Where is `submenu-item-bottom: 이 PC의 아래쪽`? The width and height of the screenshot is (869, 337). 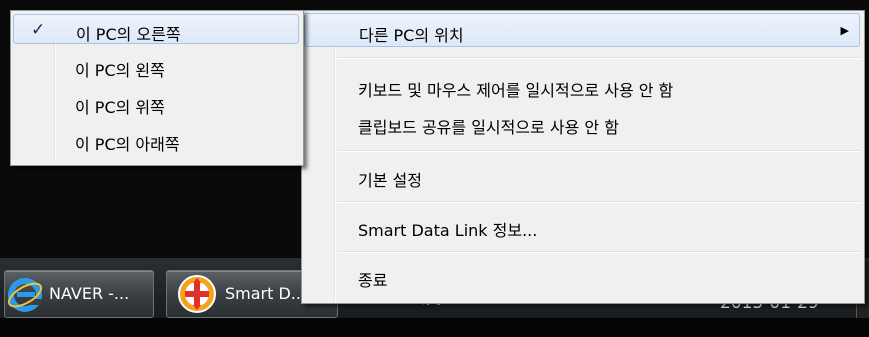 submenu-item-bottom: 이 PC의 아래쪽 is located at coordinates (156, 140).